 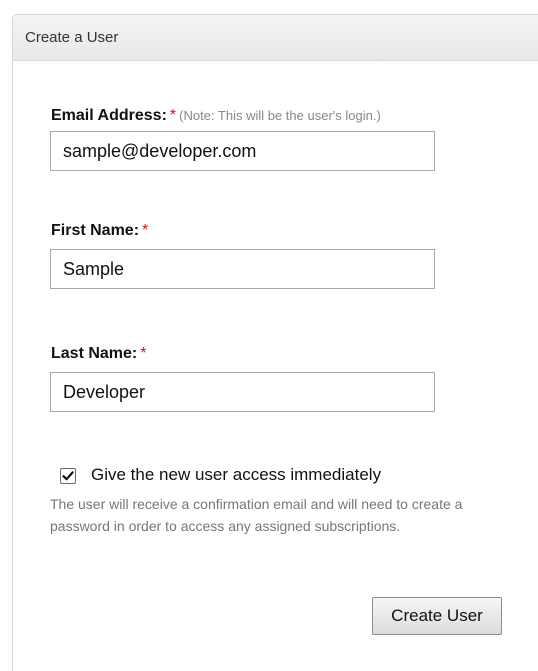 What do you see at coordinates (109, 115) in the screenshot?
I see `email-label: Email Address:` at bounding box center [109, 115].